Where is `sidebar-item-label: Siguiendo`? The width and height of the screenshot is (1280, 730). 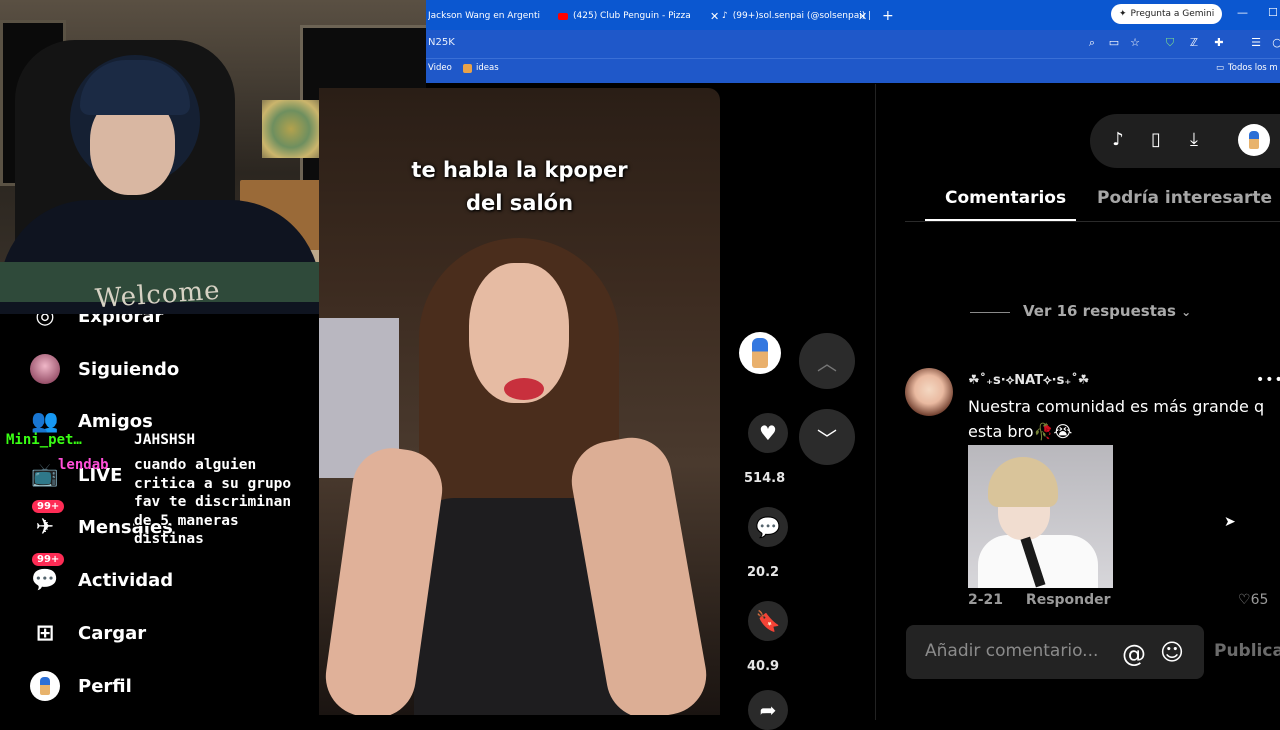
sidebar-item-label: Siguiendo is located at coordinates (129, 369).